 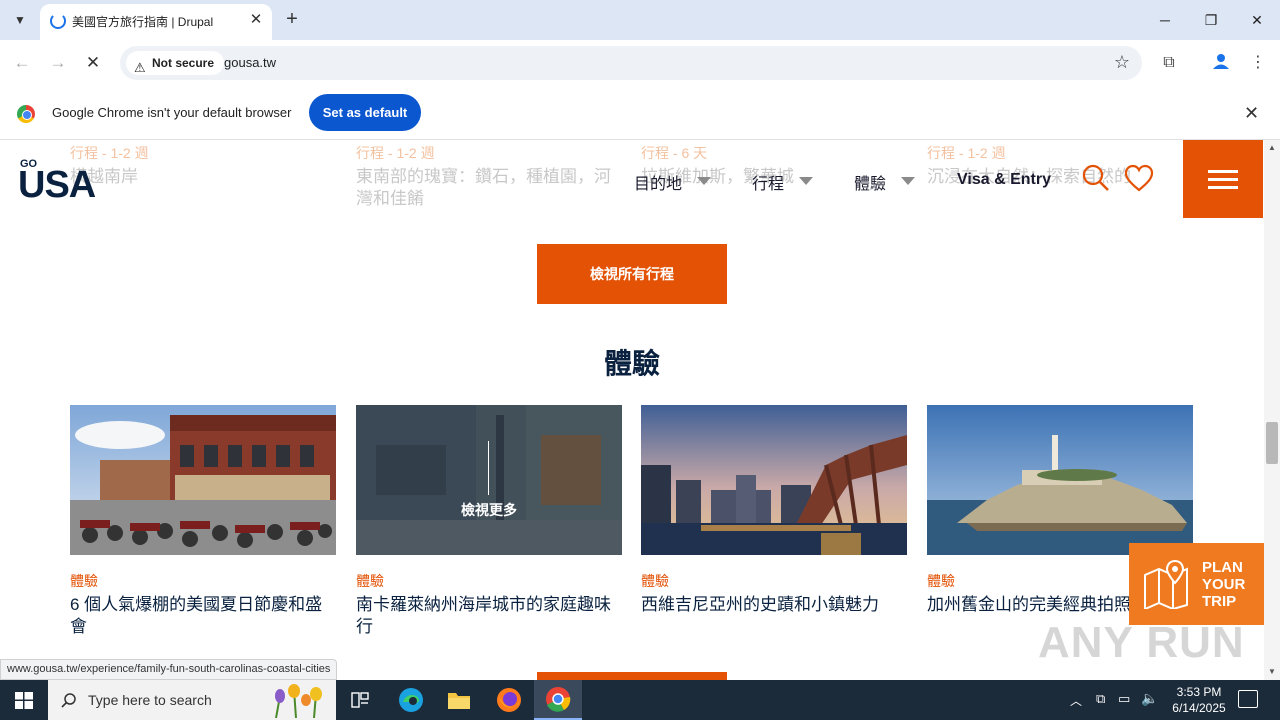 I want to click on firefox-icon, so click(x=509, y=700).